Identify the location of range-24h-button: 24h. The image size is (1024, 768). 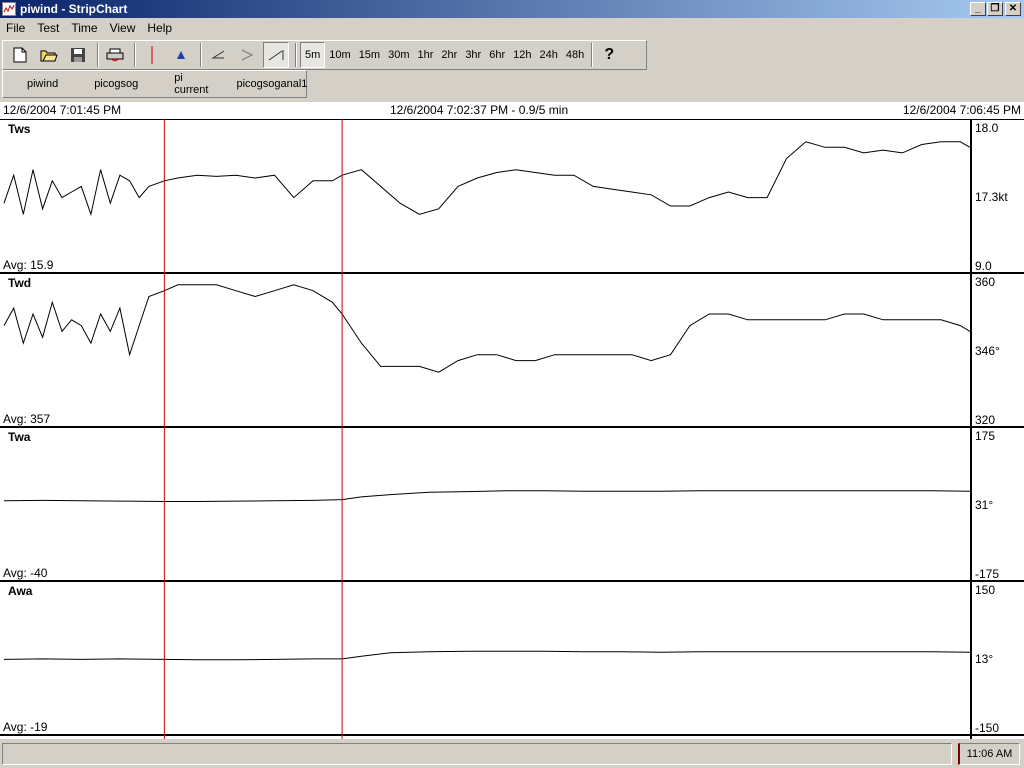
(548, 55).